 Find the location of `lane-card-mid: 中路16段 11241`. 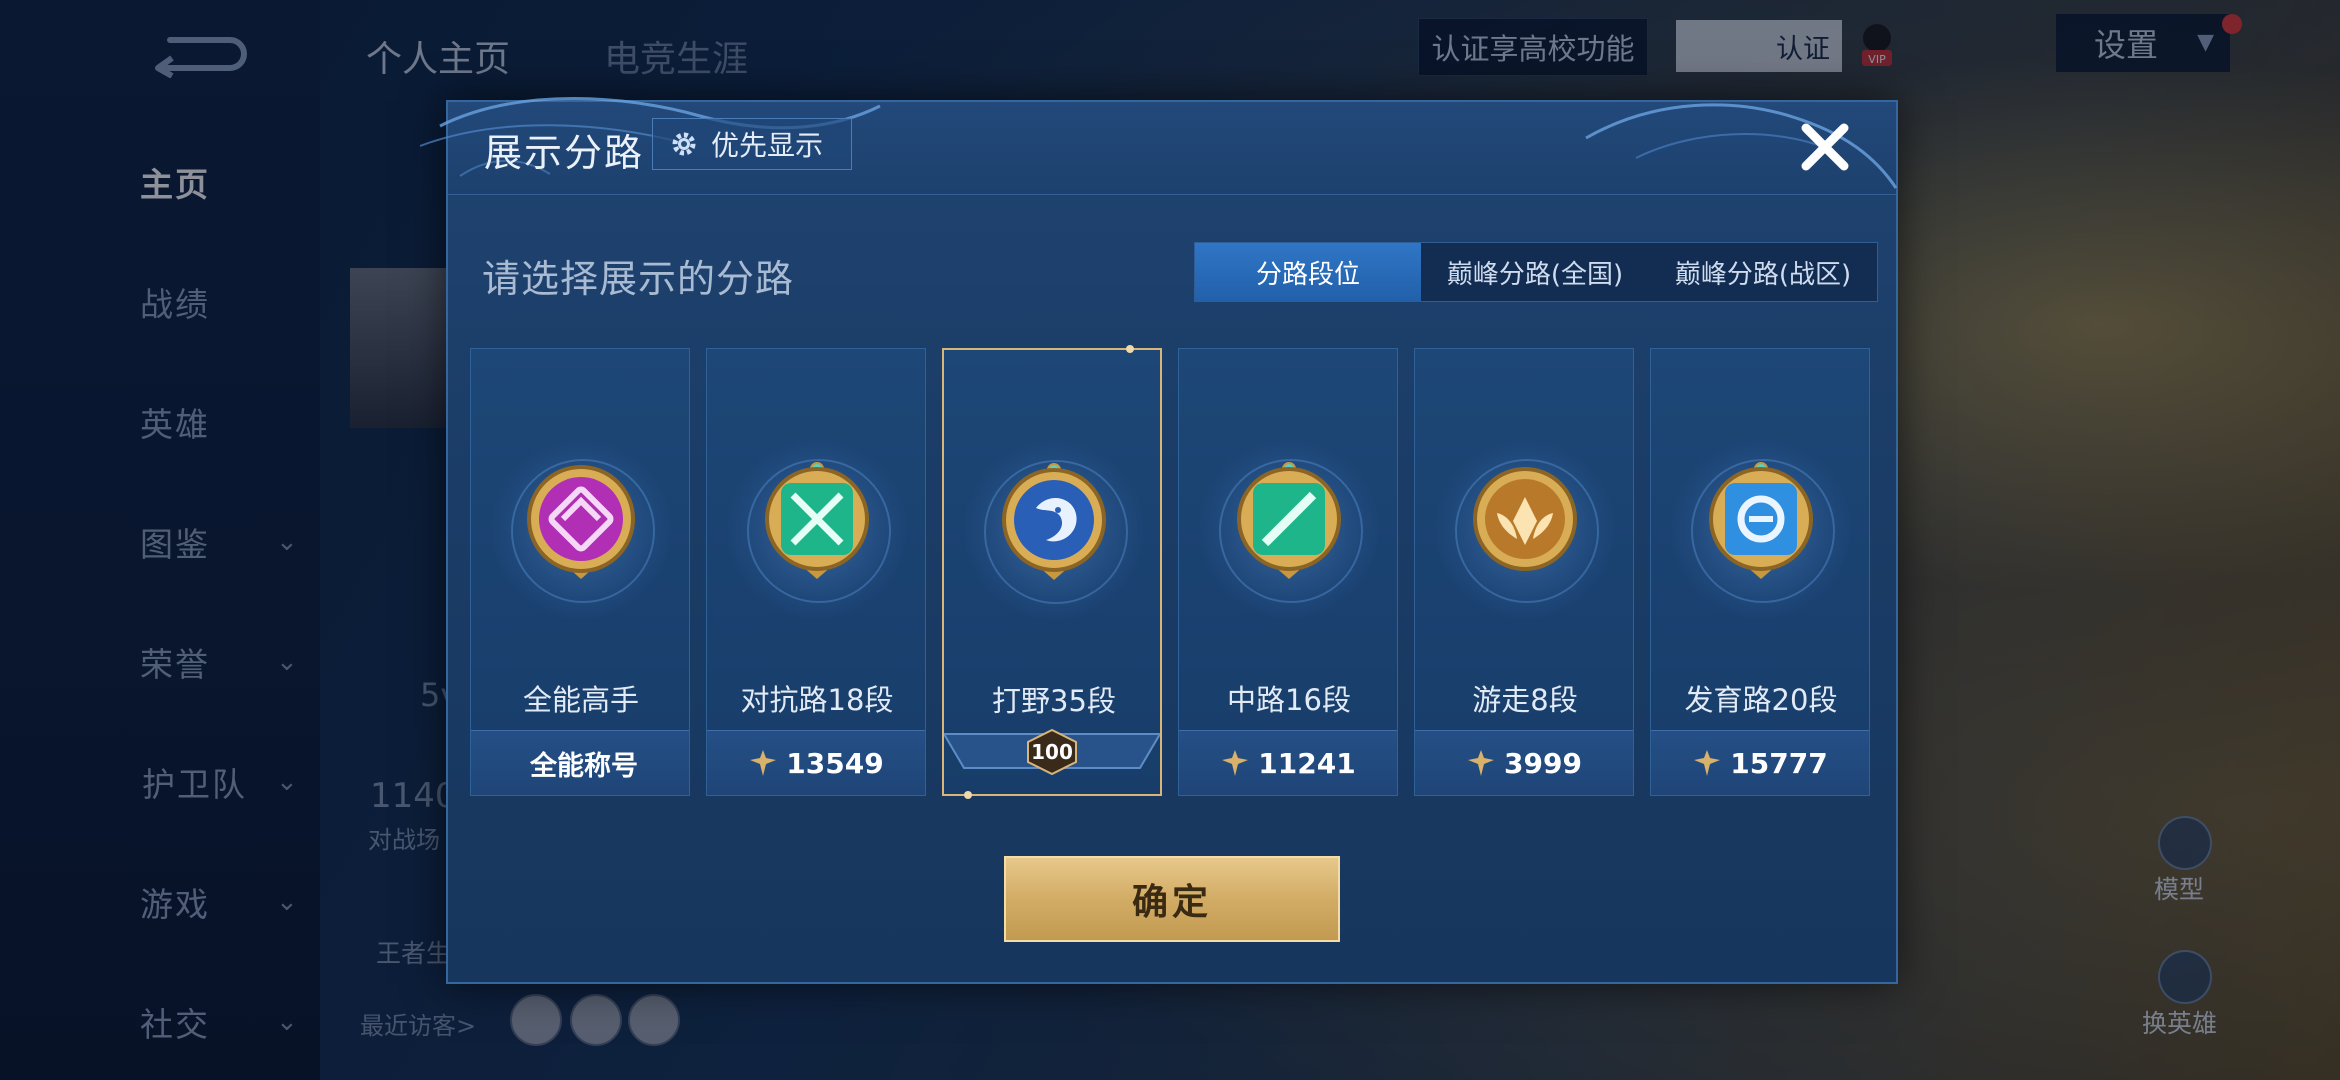

lane-card-mid: 中路16段 11241 is located at coordinates (1288, 572).